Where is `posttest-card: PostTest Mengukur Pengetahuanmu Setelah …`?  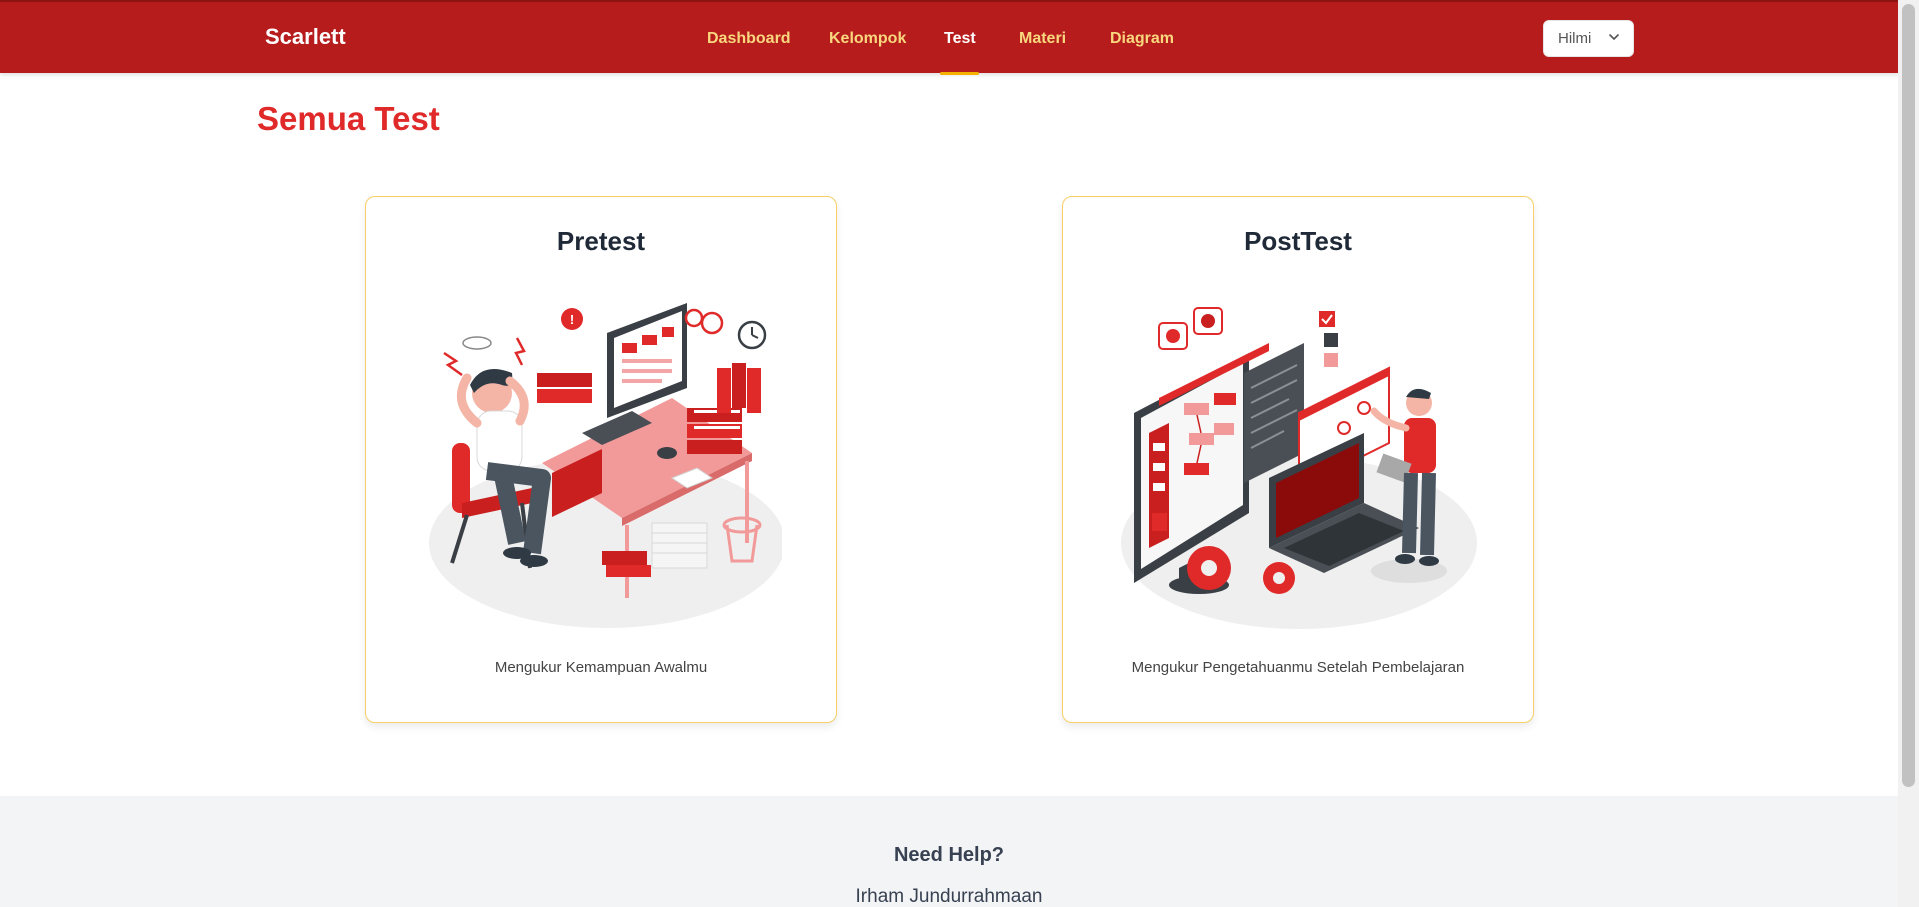
posttest-card: PostTest Mengukur Pengetahuanmu Setelah … is located at coordinates (1298, 459).